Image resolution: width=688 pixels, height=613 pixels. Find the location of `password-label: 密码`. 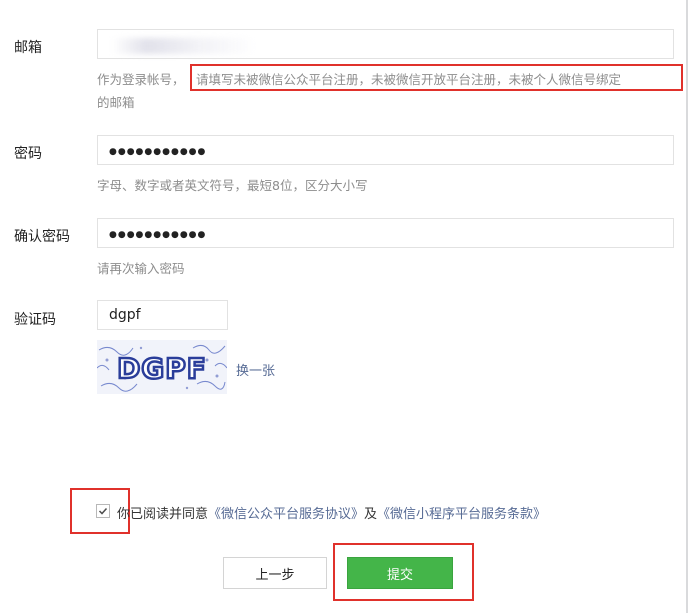

password-label: 密码 is located at coordinates (28, 154).